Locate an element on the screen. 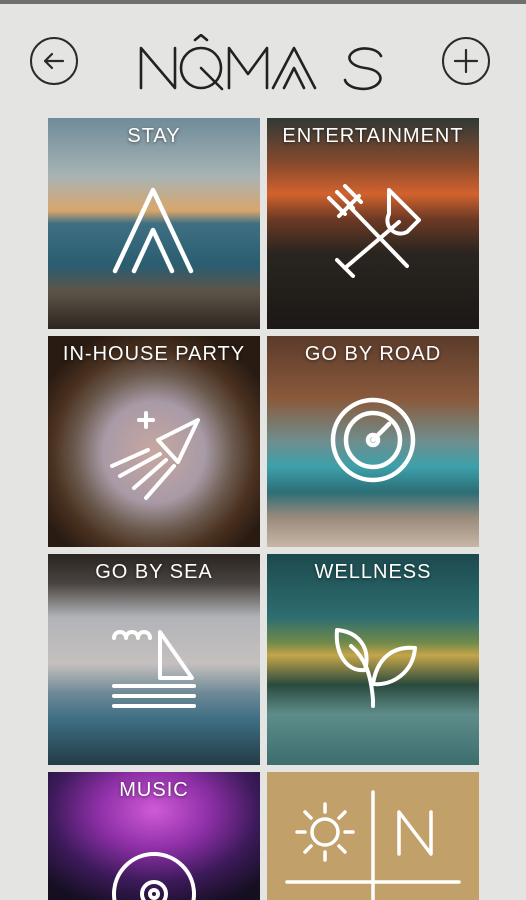  tile-wellness: WELLNESS is located at coordinates (373, 659).